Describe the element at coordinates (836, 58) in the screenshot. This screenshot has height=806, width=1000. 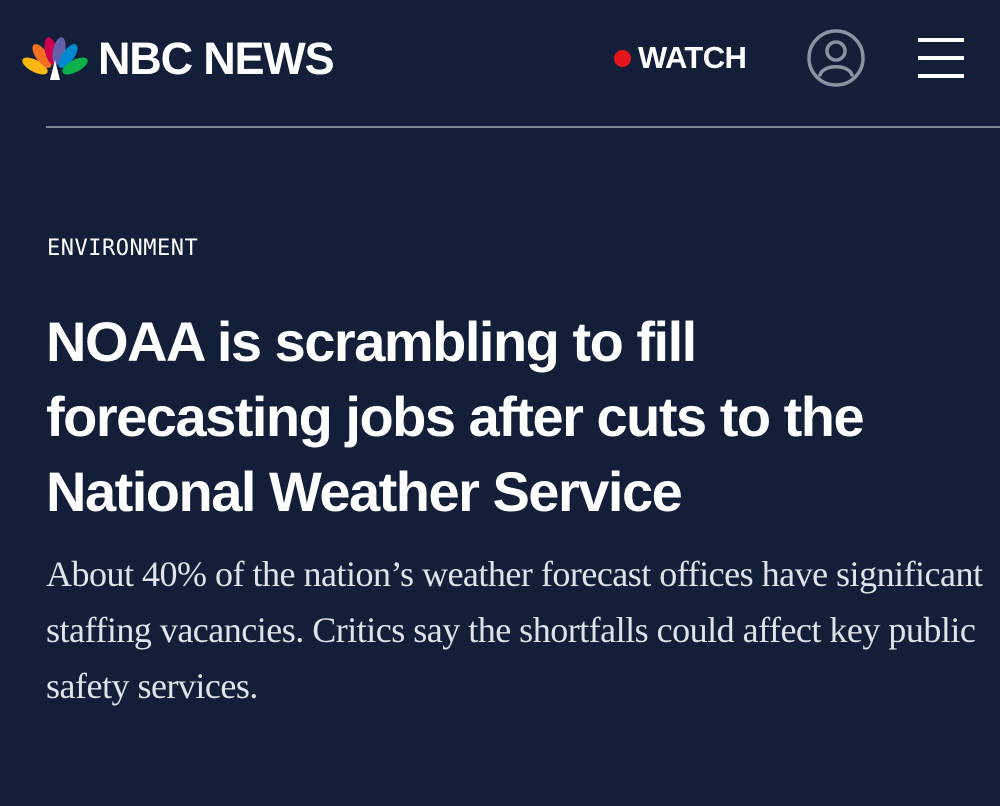
I see `user-account-icon` at that location.